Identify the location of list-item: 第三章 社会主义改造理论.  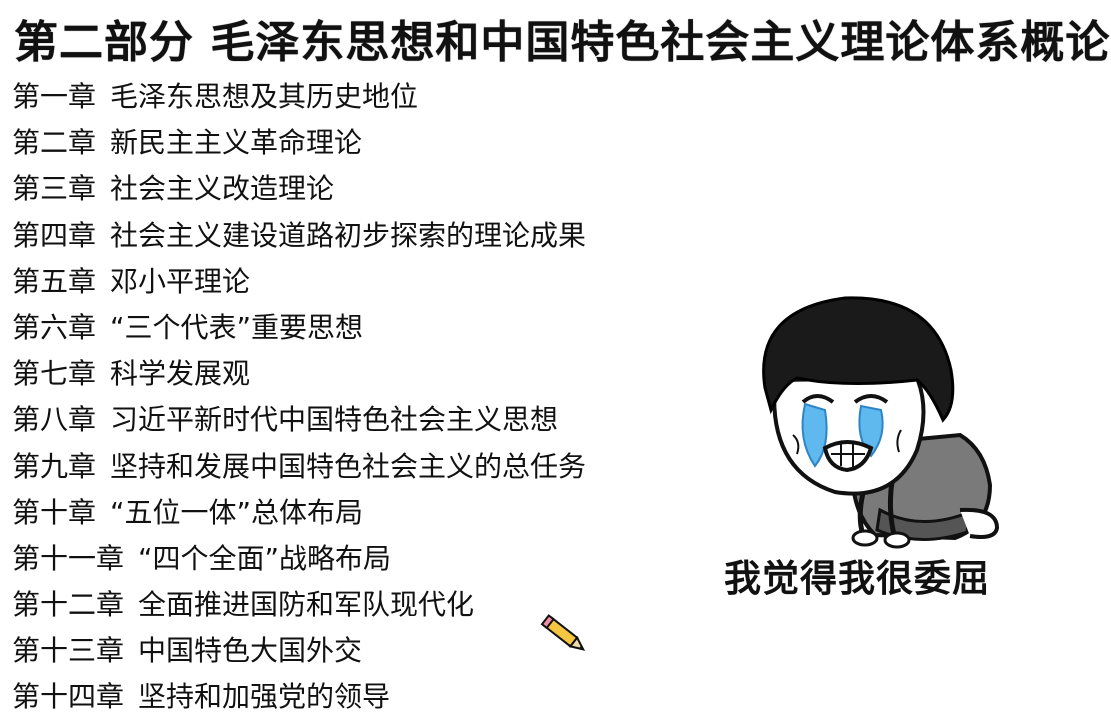
(299, 189).